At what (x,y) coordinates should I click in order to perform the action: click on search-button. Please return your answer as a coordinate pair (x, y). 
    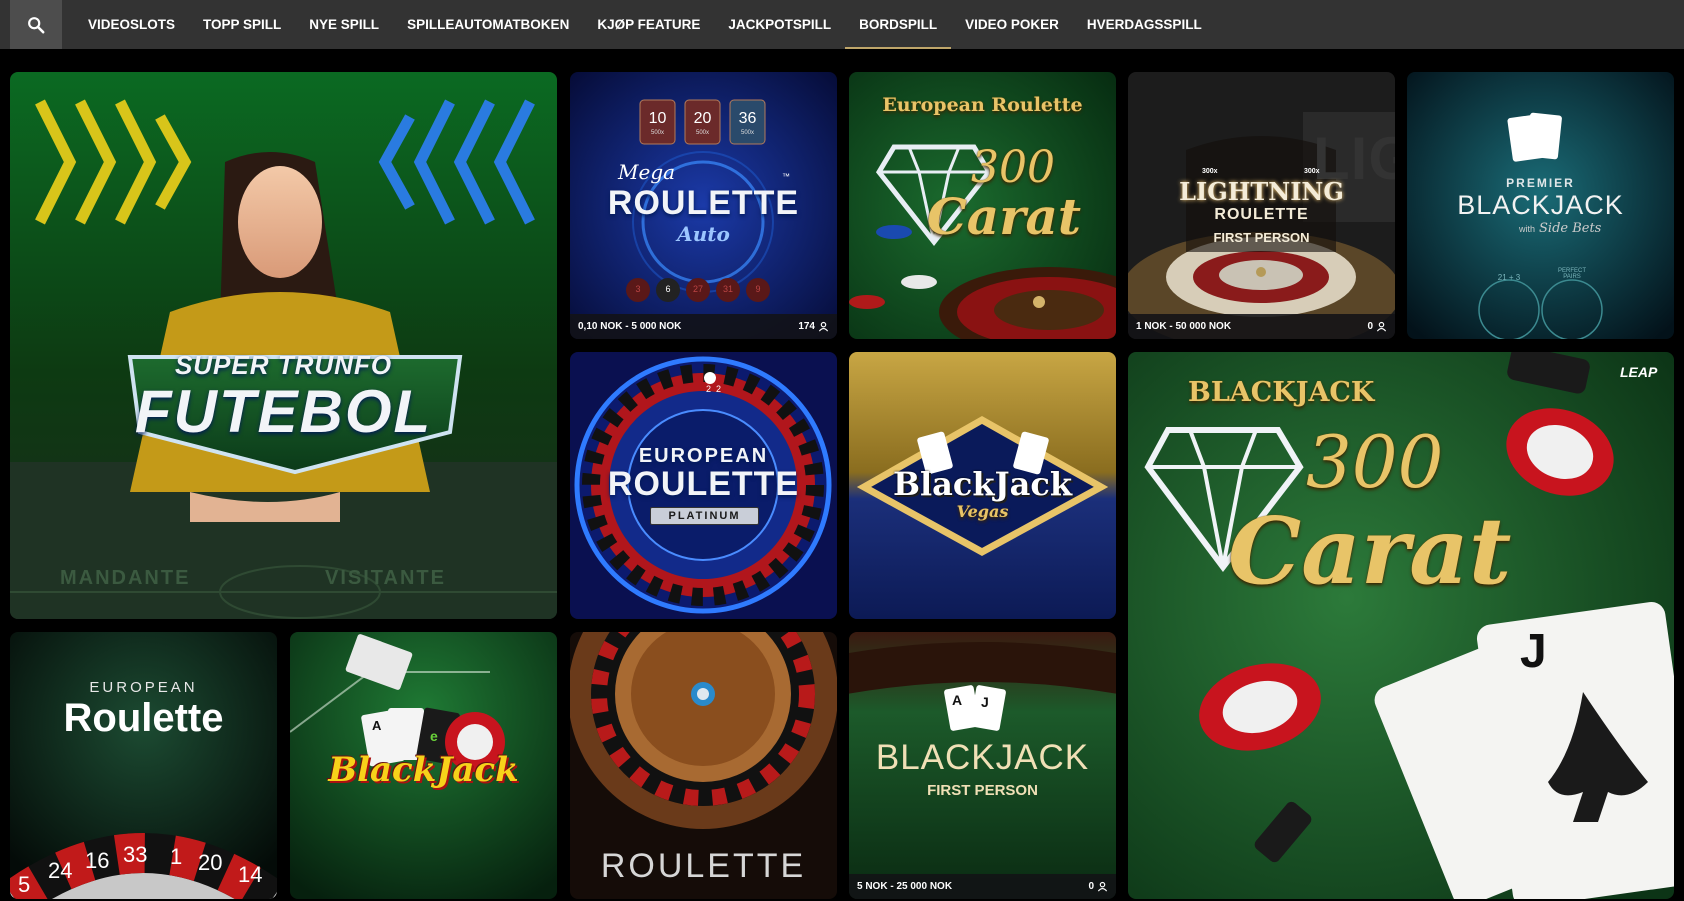
    Looking at the image, I should click on (36, 24).